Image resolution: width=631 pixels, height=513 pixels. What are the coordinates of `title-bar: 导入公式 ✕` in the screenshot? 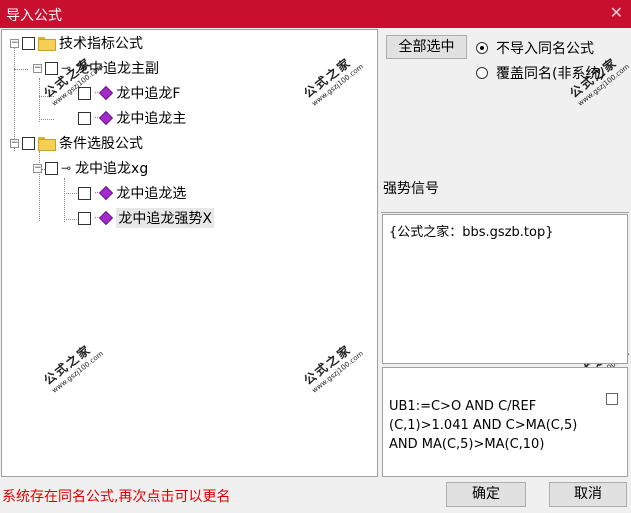 It's located at (315, 14).